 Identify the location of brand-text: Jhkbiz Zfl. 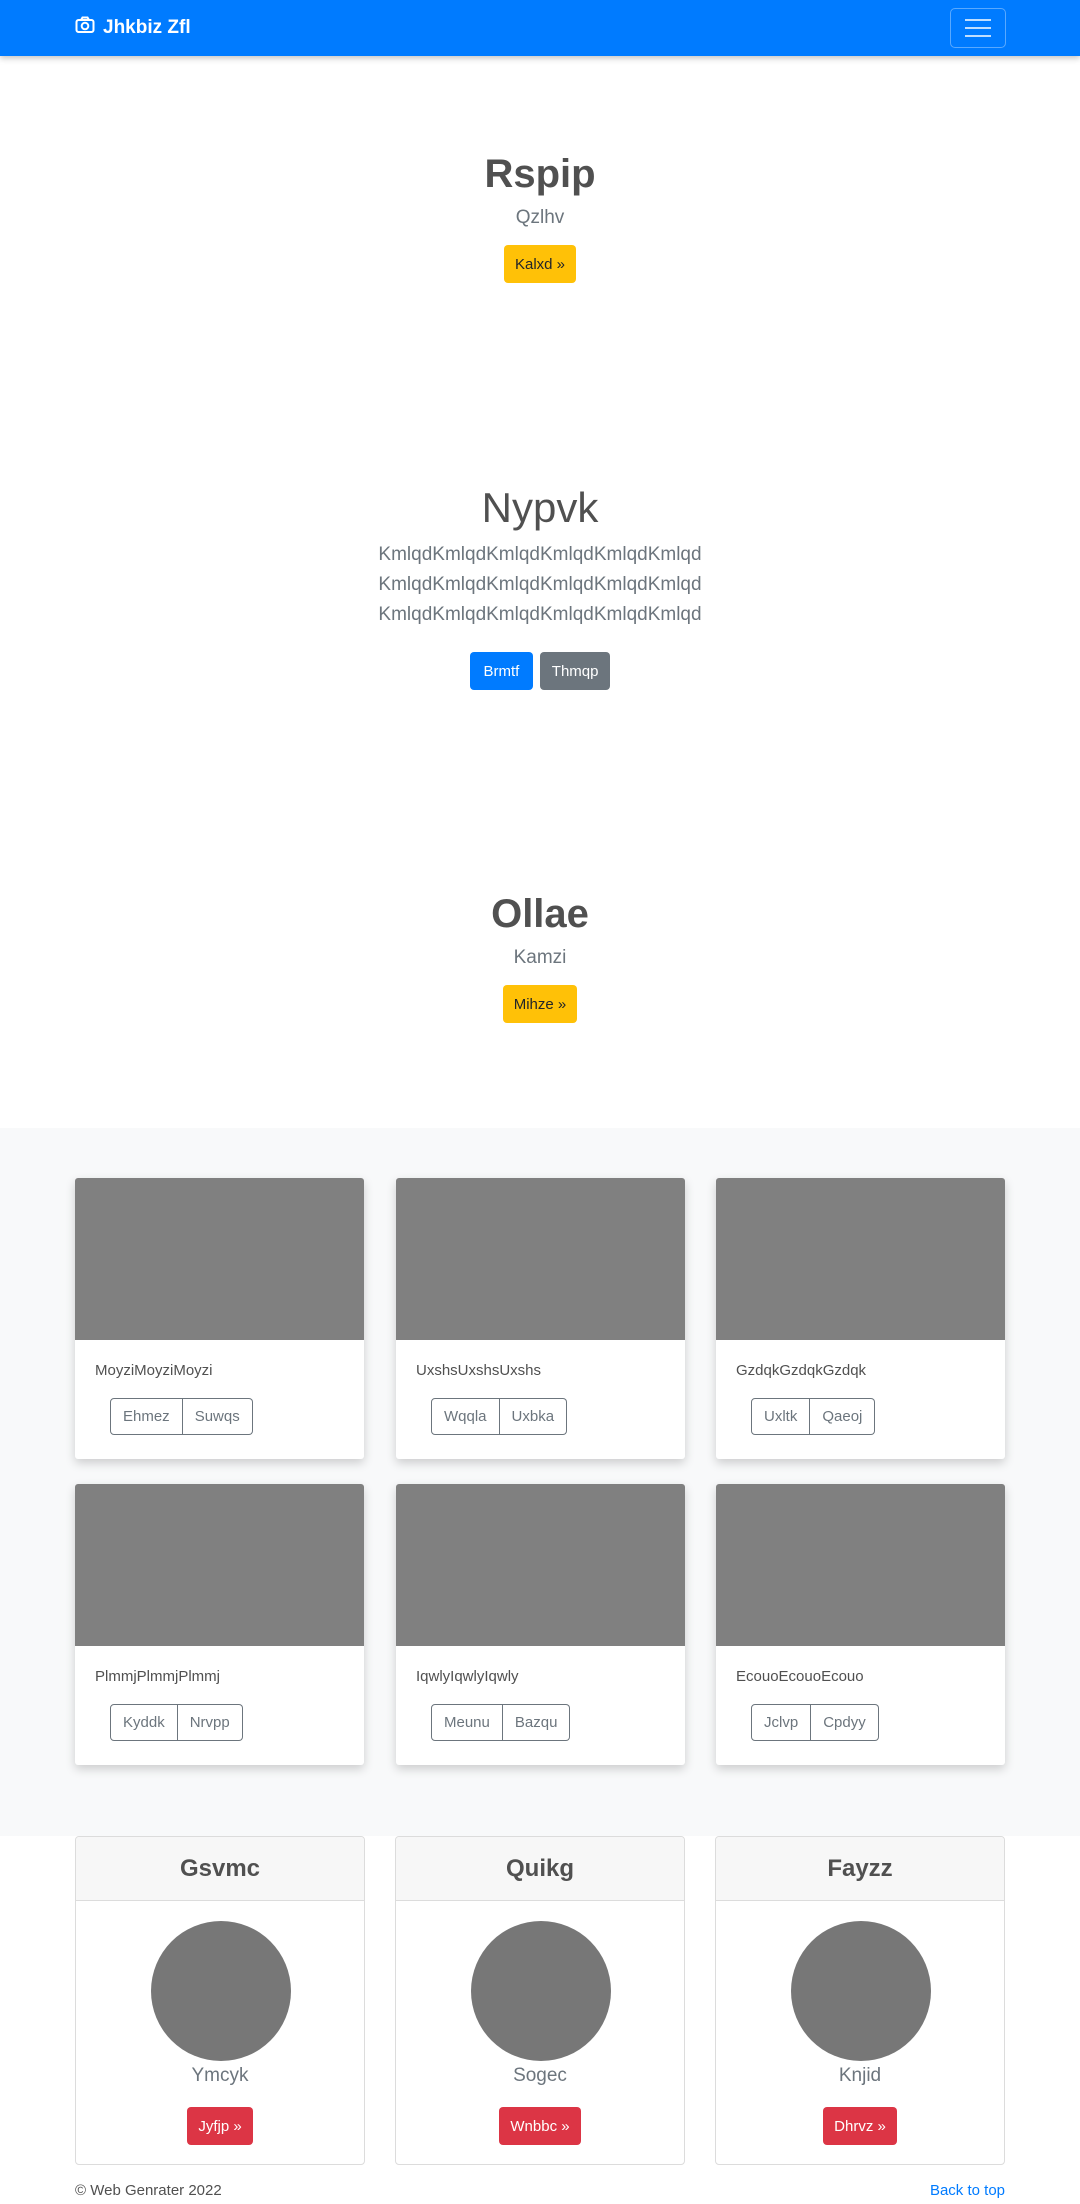
(147, 27).